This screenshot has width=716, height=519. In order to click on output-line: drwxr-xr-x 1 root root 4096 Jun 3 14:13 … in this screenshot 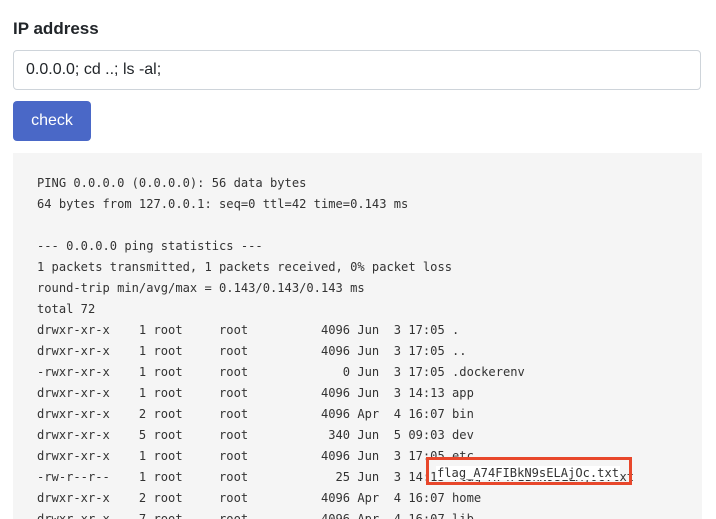, I will do `click(255, 393)`.